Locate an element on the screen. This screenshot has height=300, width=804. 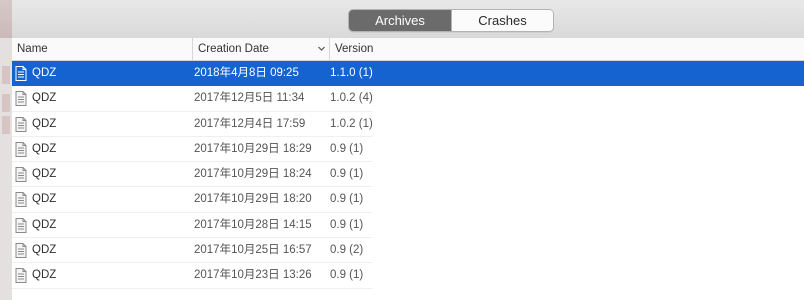
row-creation-date: 2017年10月28日 14:15 is located at coordinates (253, 224).